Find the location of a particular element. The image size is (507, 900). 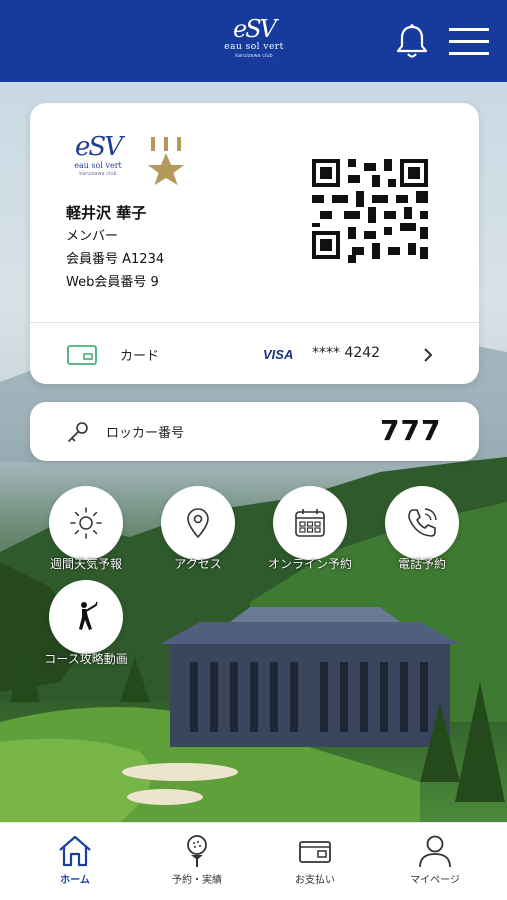

masked-card-number: **** 4242 is located at coordinates (346, 353).